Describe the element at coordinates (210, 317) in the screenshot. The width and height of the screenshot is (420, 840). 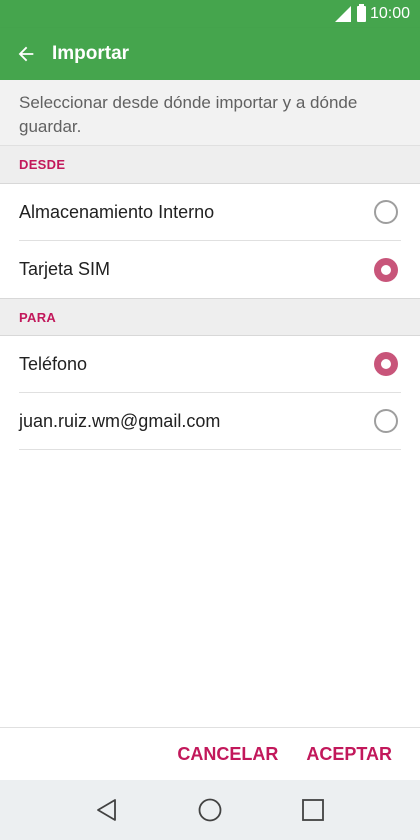
I see `section-header-para: PARA` at that location.